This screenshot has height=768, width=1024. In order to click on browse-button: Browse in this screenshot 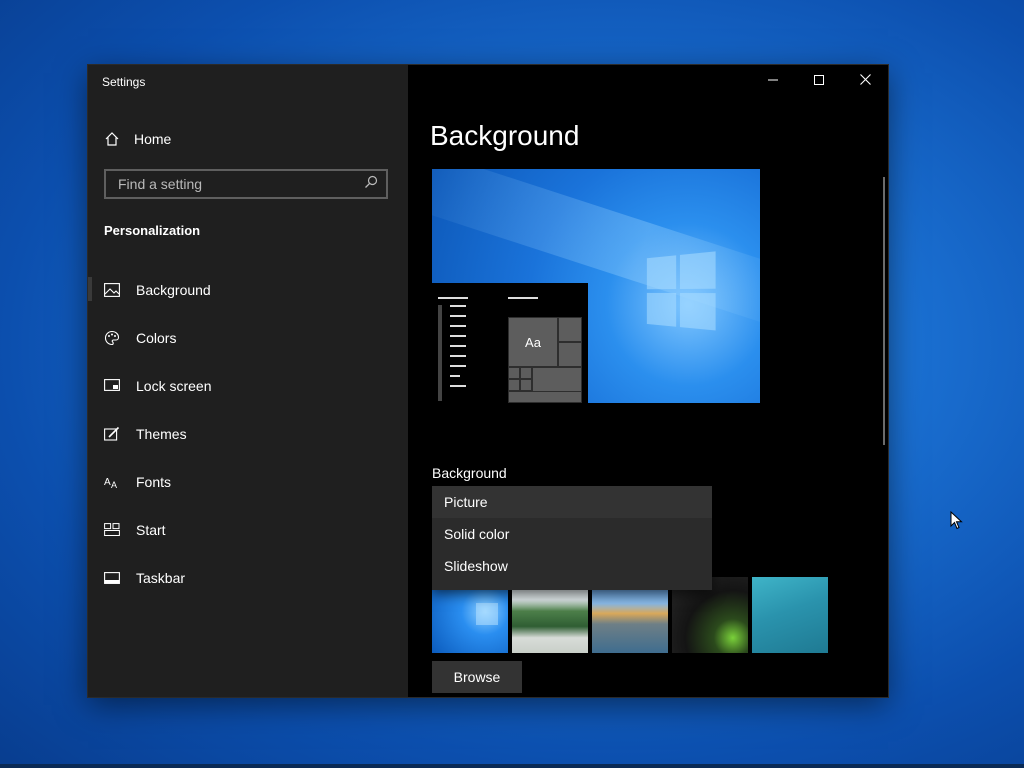, I will do `click(477, 677)`.